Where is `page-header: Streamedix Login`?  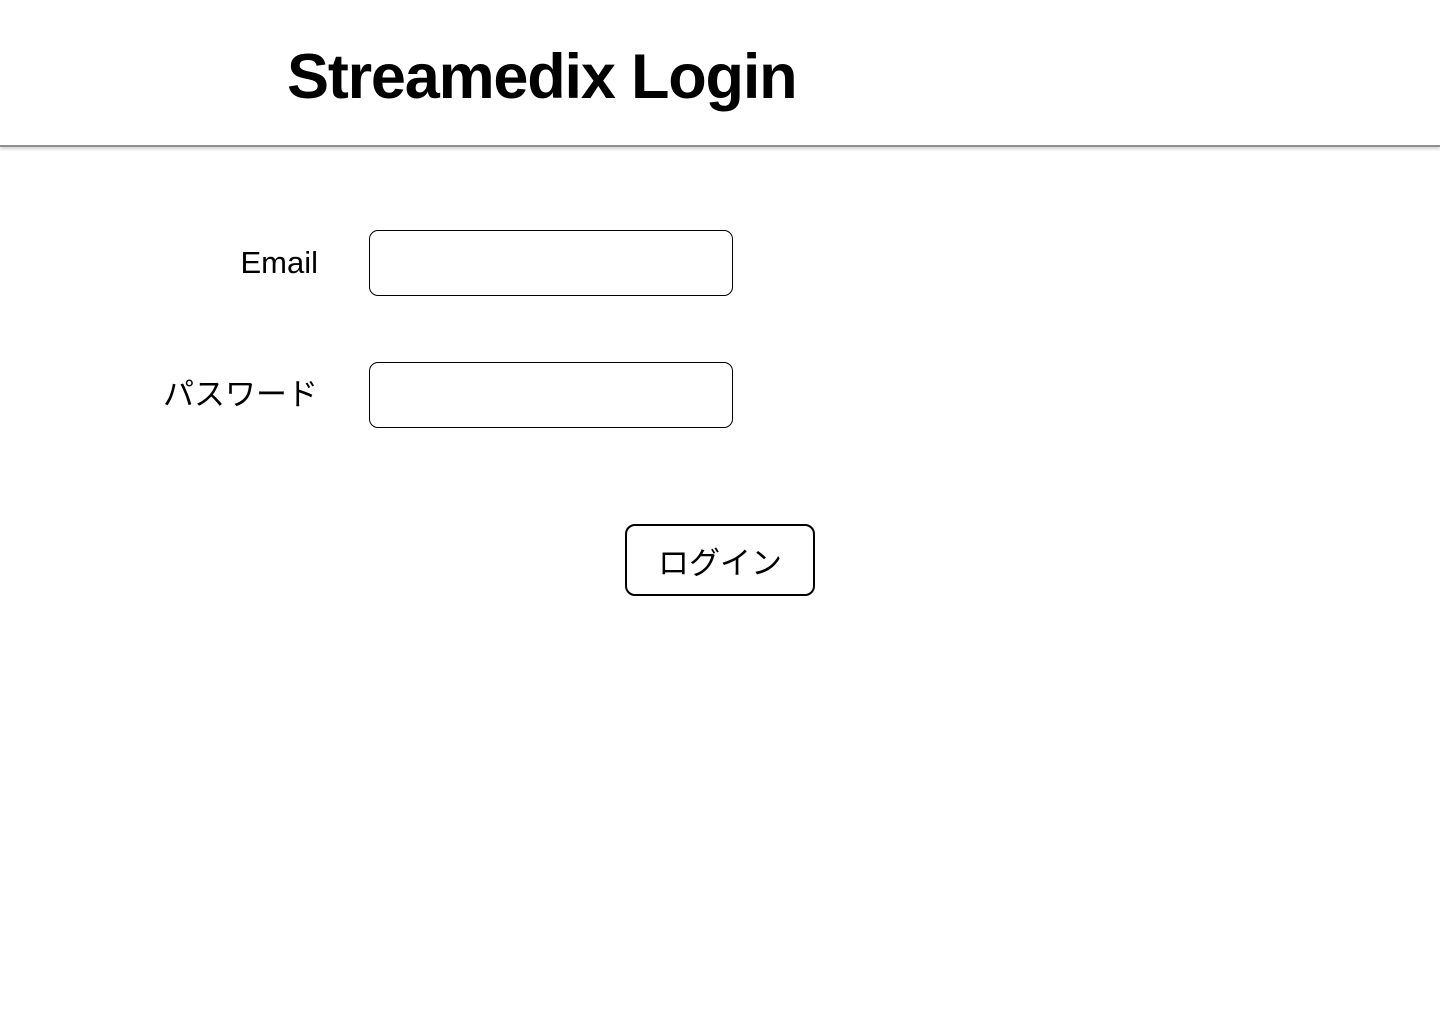
page-header: Streamedix Login is located at coordinates (720, 73).